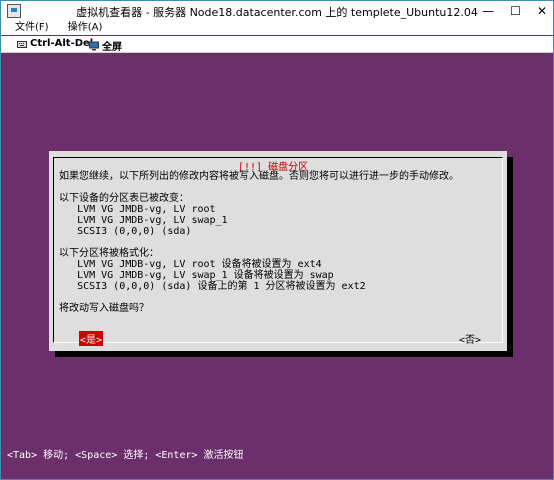 The width and height of the screenshot is (554, 480). I want to click on minimize-button: —, so click(488, 11).